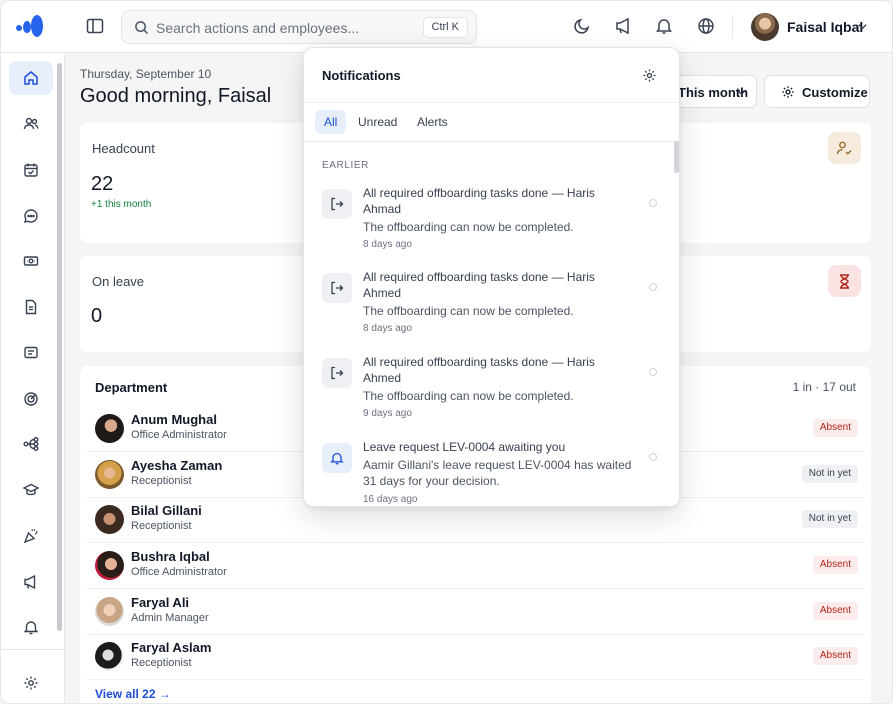 The height and width of the screenshot is (704, 893). What do you see at coordinates (30, 26) in the screenshot?
I see `app-logo-icon` at bounding box center [30, 26].